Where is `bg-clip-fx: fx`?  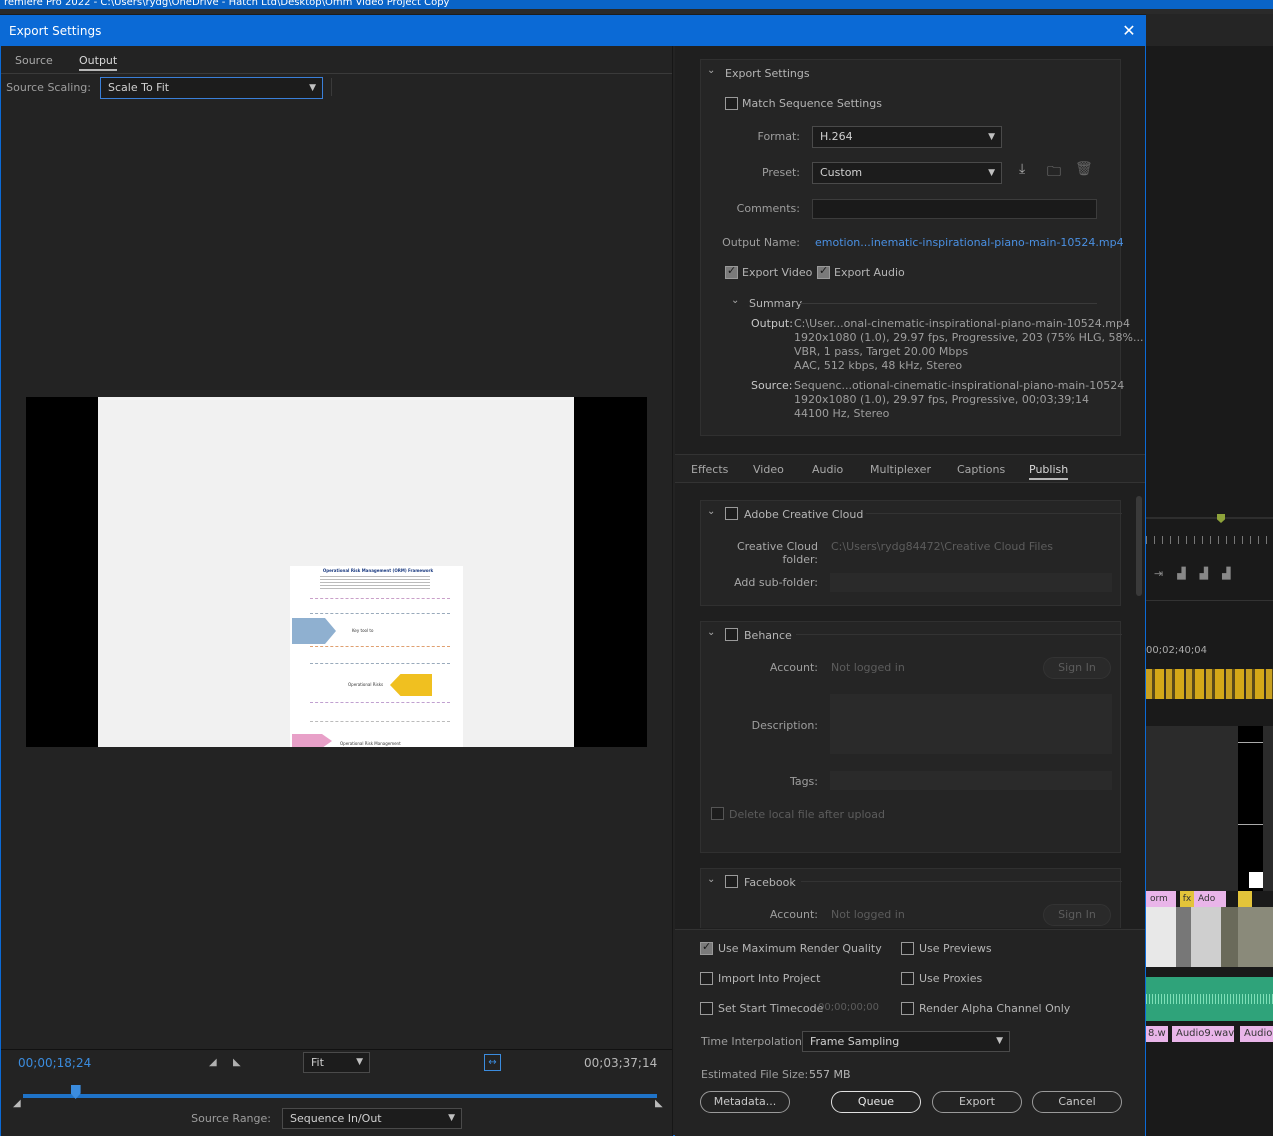
bg-clip-fx: fx is located at coordinates (1187, 899).